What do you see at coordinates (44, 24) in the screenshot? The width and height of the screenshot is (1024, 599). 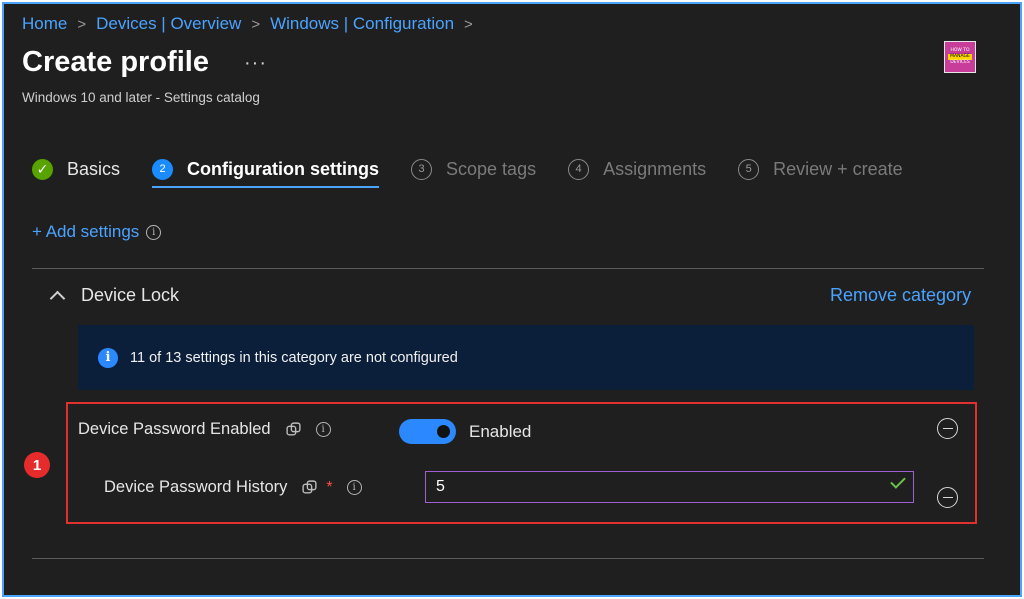 I see `breadcrumb-home: Home` at bounding box center [44, 24].